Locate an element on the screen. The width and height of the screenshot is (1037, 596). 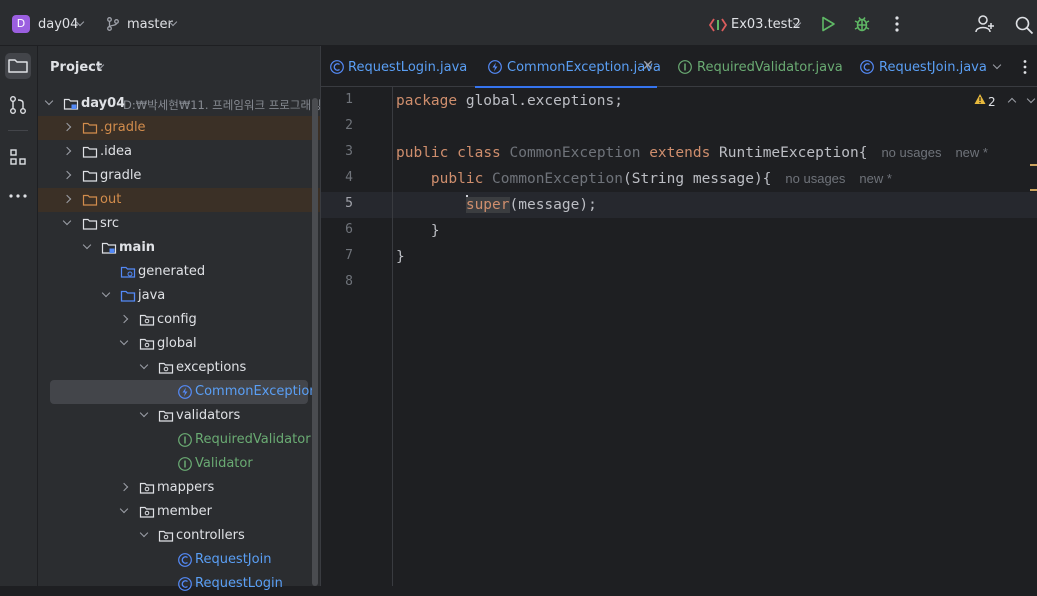
tree-item-mappers: mappers is located at coordinates (179, 488).